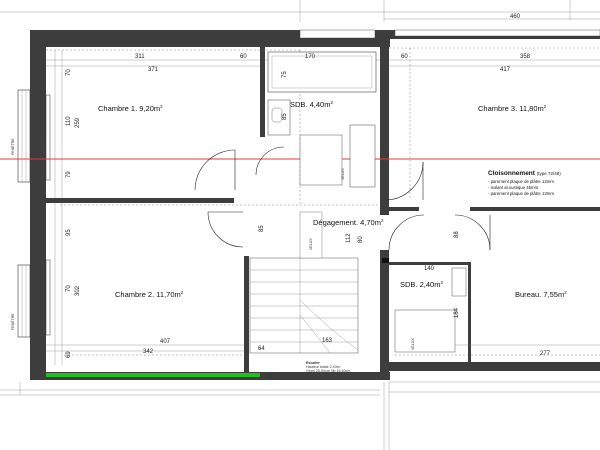 The width and height of the screenshot is (600, 450). I want to click on stair-line-2: Giron 25,5Xcm Nb 16,40cm, so click(328, 371).